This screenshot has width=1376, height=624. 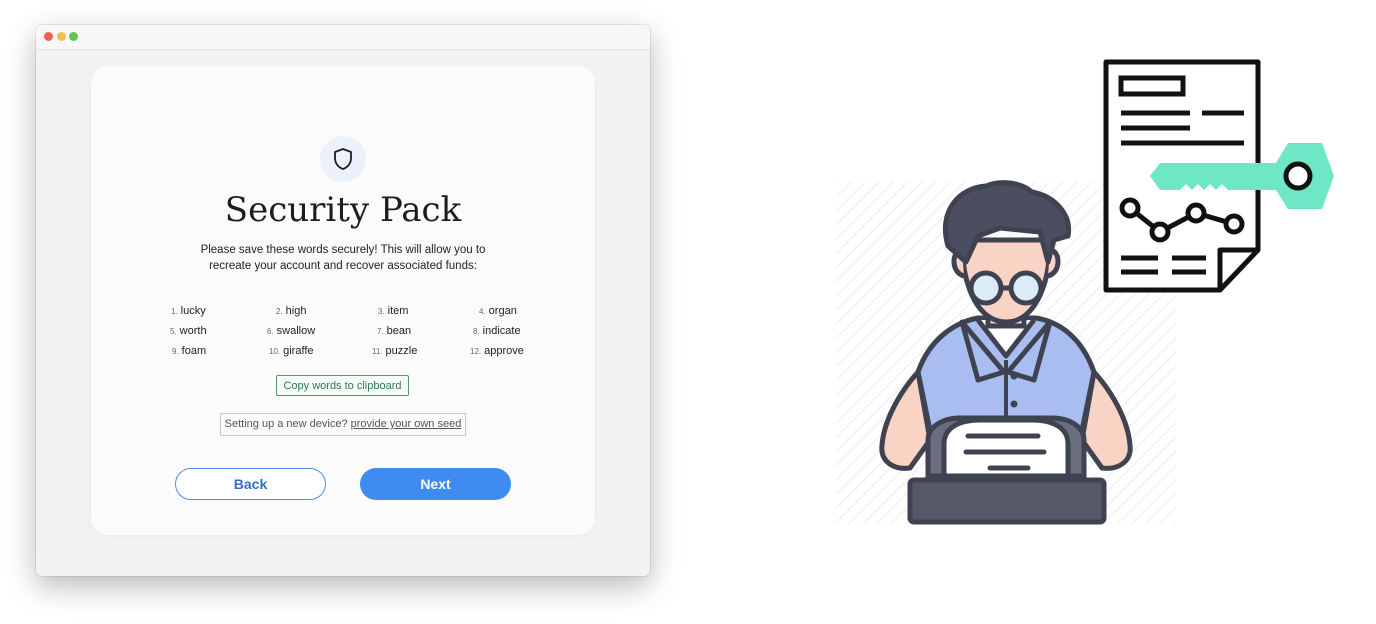 I want to click on seed-word: 9. foam, so click(x=189, y=351).